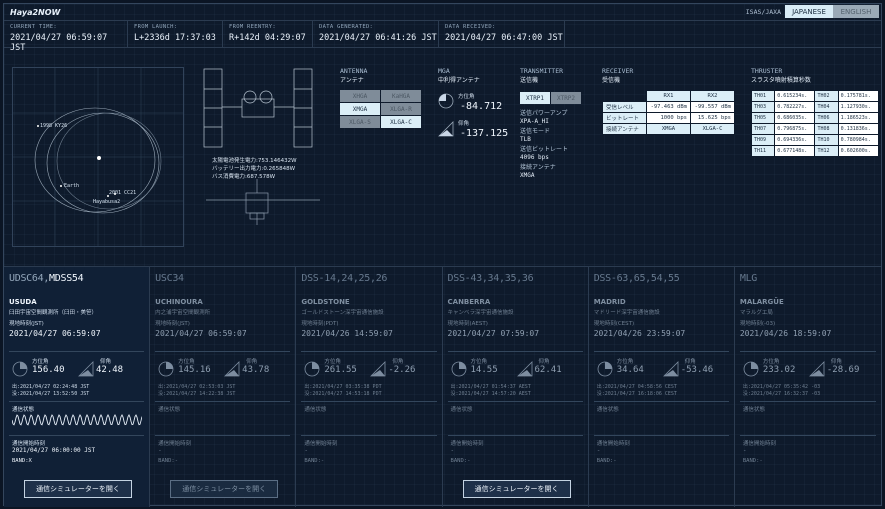 The height and width of the screenshot is (509, 885). What do you see at coordinates (502, 34) in the screenshot?
I see `data-received: DATA RECEIVED: 2021/04/27 06:47:00 JST` at bounding box center [502, 34].